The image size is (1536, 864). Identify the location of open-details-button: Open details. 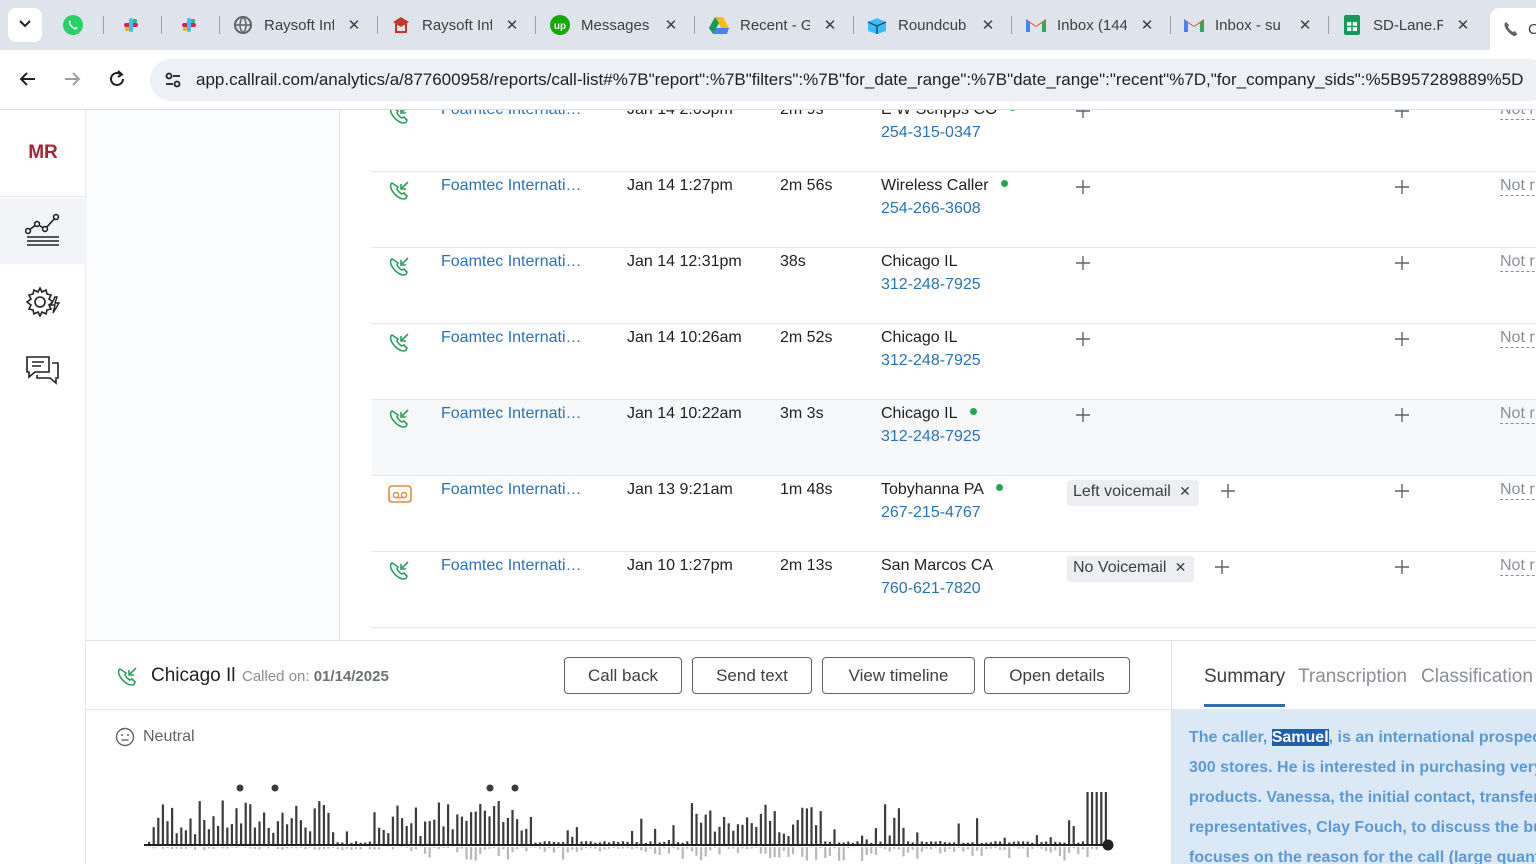
(1057, 675).